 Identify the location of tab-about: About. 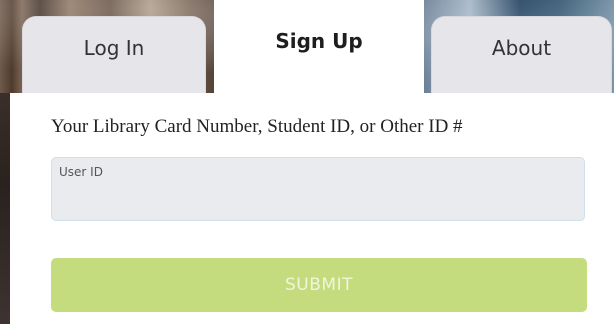
(521, 54).